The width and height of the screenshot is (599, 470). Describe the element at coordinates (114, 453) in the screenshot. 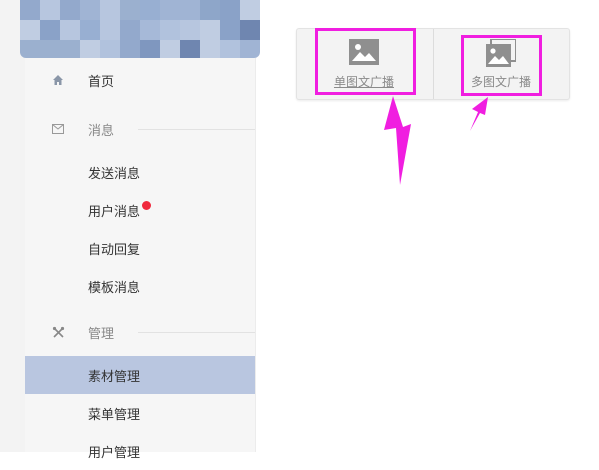

I see `sidebar-item-label: 用户管理` at that location.